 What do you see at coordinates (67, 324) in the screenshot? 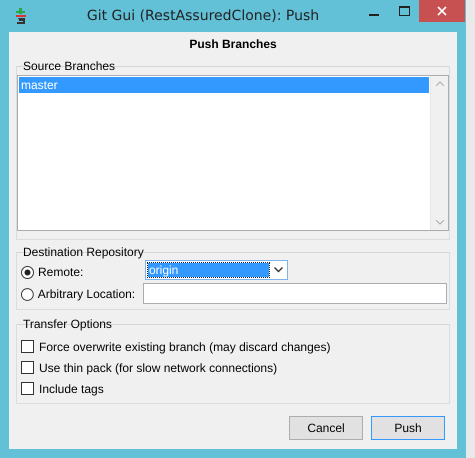
I see `group-label: Transfer Options` at bounding box center [67, 324].